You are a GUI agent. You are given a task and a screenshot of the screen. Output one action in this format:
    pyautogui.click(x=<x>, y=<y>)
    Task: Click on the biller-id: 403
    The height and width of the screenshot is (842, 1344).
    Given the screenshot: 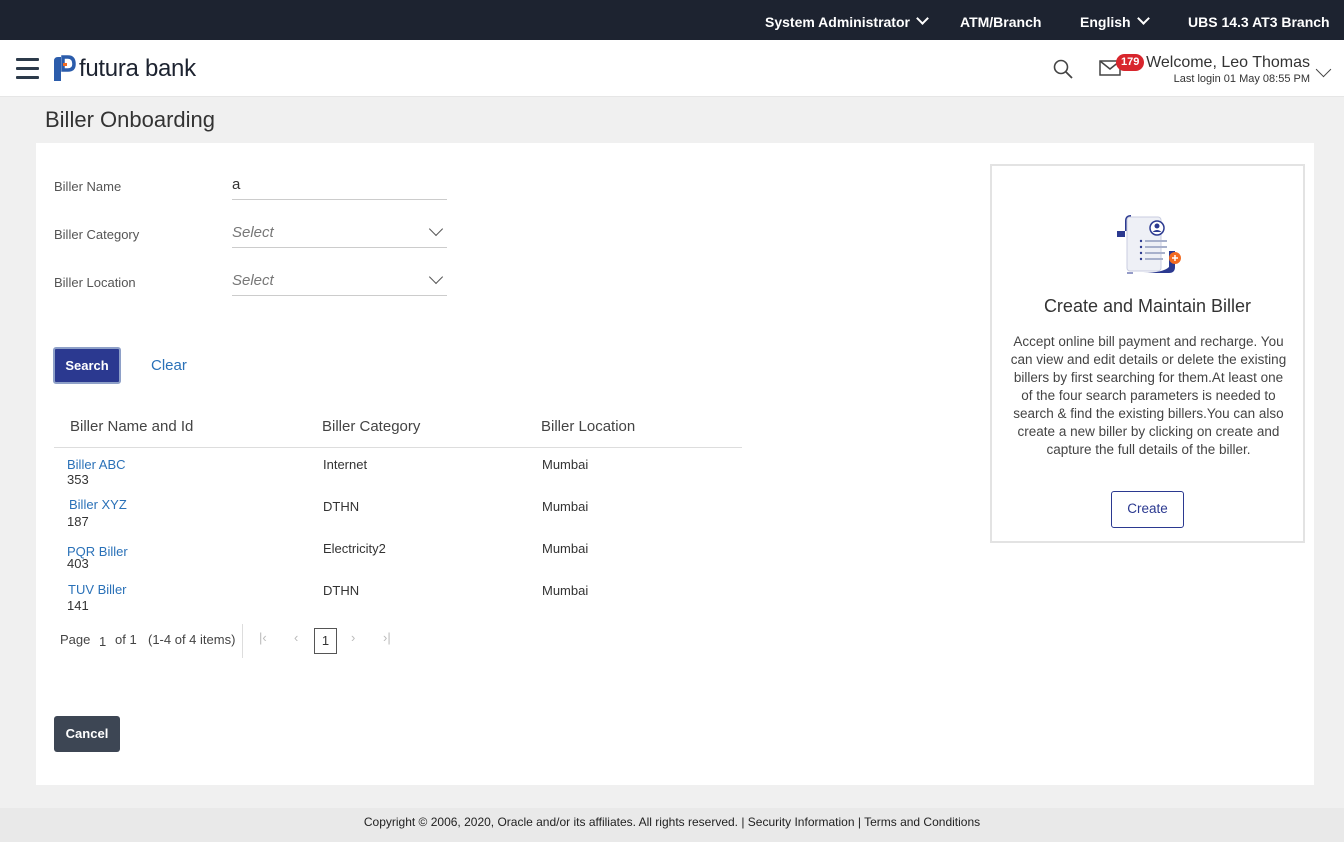 What is the action you would take?
    pyautogui.click(x=78, y=563)
    